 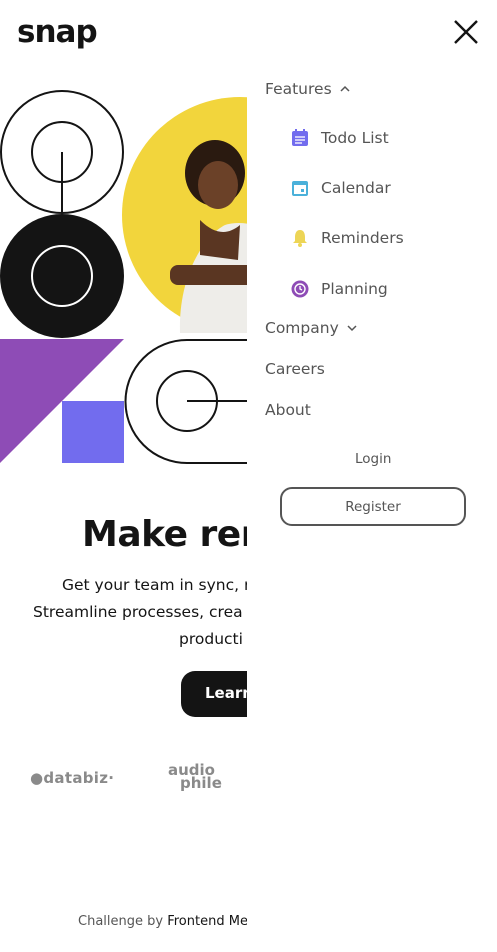 I want to click on nav-features: Features, so click(x=307, y=89).